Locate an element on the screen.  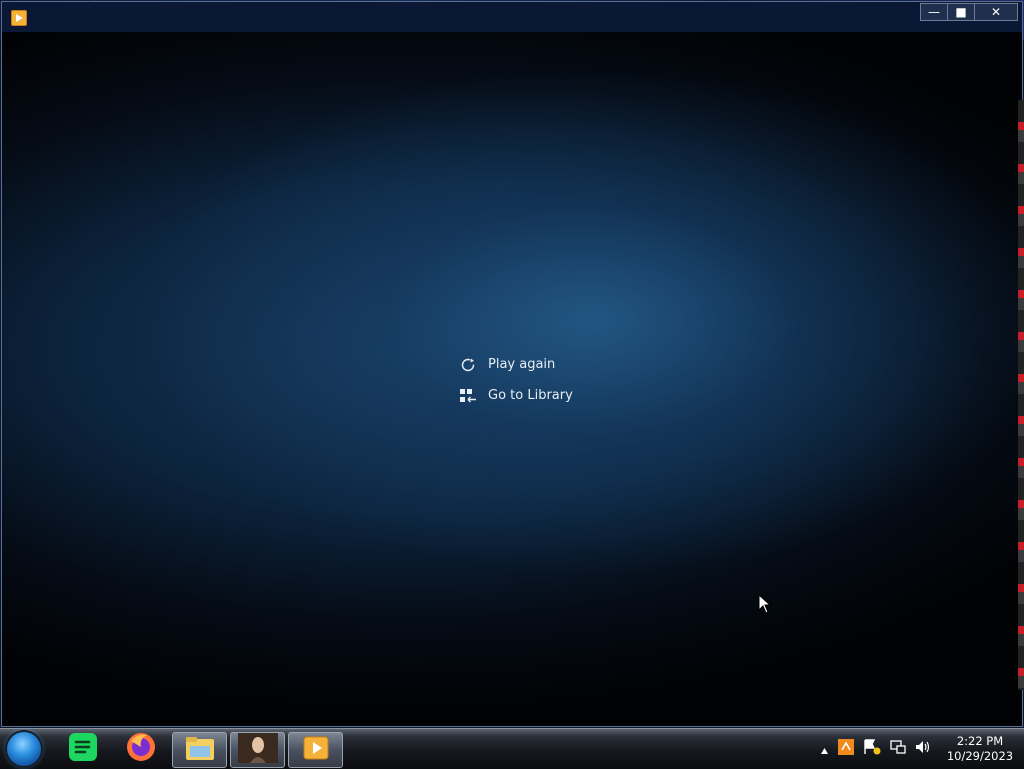
taskbar-file-explorer is located at coordinates (199, 750).